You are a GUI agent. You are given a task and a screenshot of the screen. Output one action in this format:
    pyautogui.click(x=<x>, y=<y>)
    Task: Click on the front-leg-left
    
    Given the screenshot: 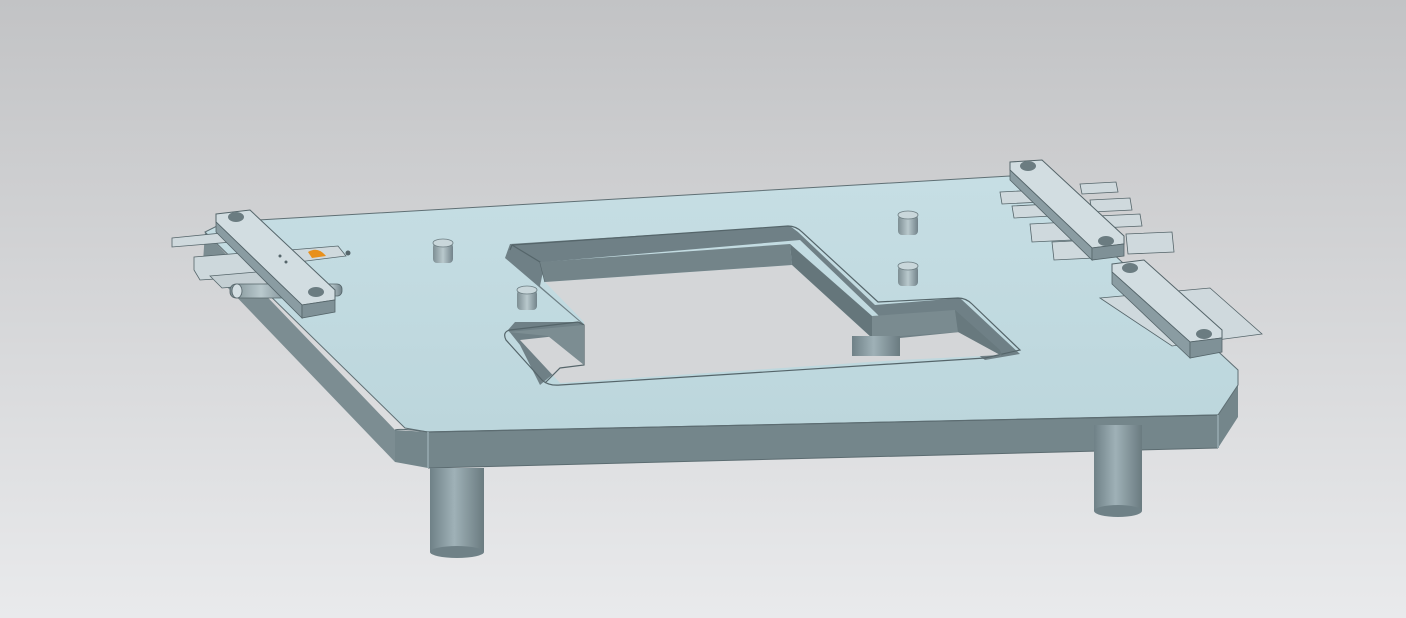 What is the action you would take?
    pyautogui.click(x=457, y=513)
    